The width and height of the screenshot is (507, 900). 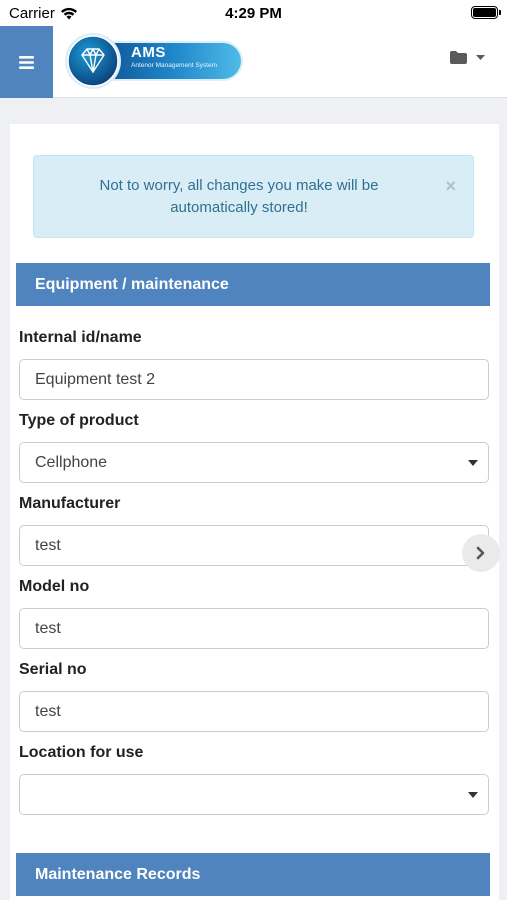 I want to click on folder-dropdown-button, so click(x=467, y=57).